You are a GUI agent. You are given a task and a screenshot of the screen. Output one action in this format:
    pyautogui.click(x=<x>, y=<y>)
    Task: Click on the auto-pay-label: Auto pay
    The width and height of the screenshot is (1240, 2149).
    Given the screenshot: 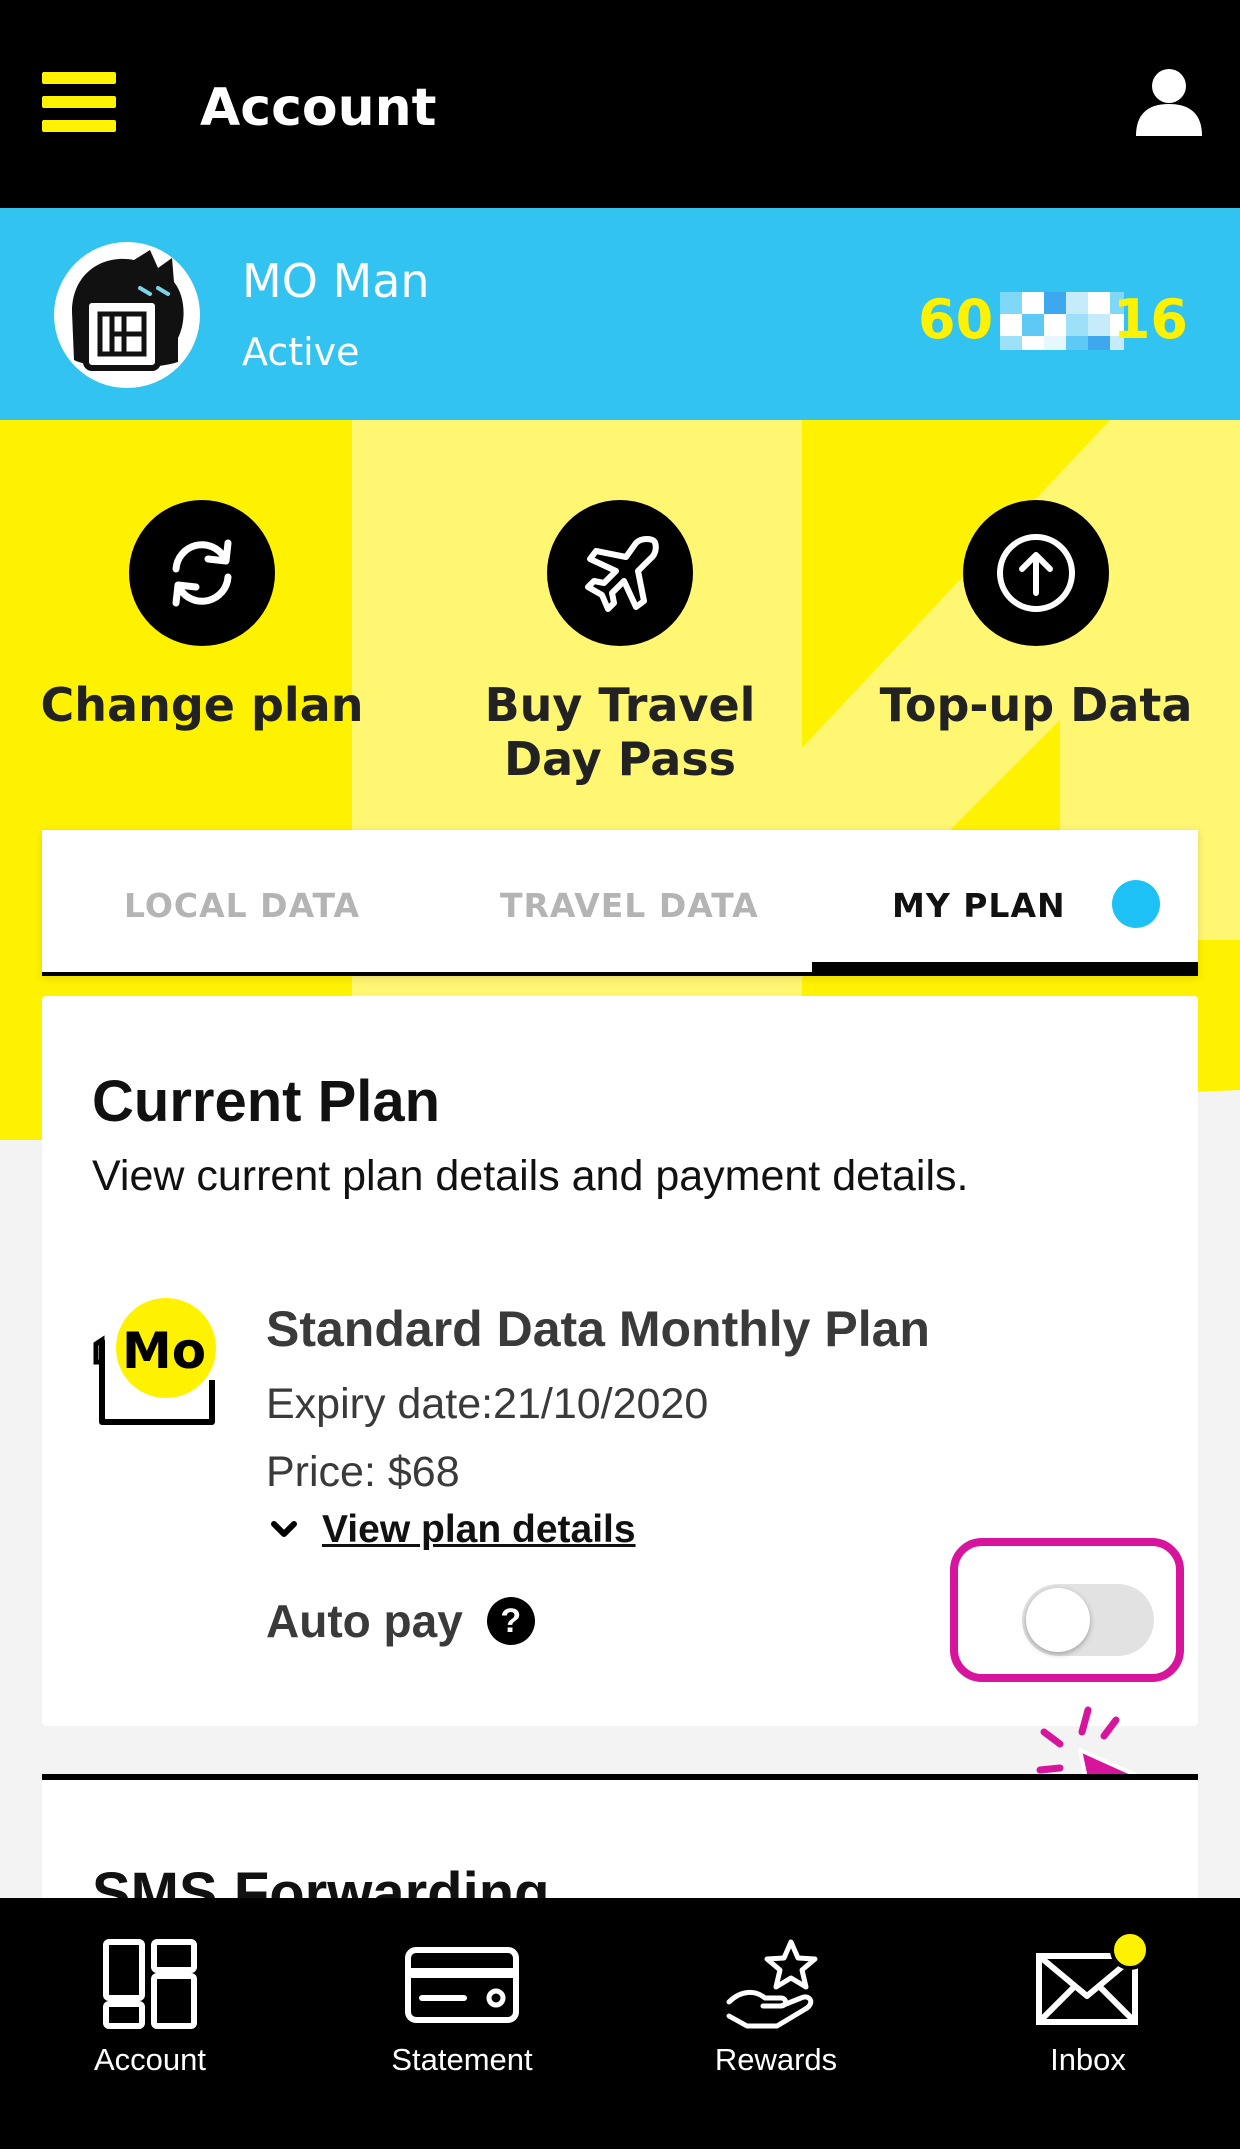 What is the action you would take?
    pyautogui.click(x=364, y=1621)
    